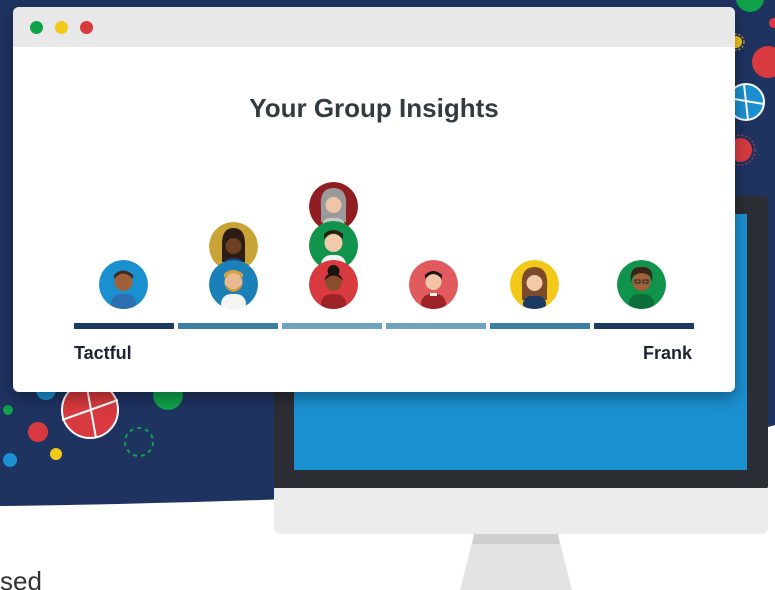 This screenshot has width=775, height=590. Describe the element at coordinates (374, 108) in the screenshot. I see `page-title: Your Group Insights` at that location.